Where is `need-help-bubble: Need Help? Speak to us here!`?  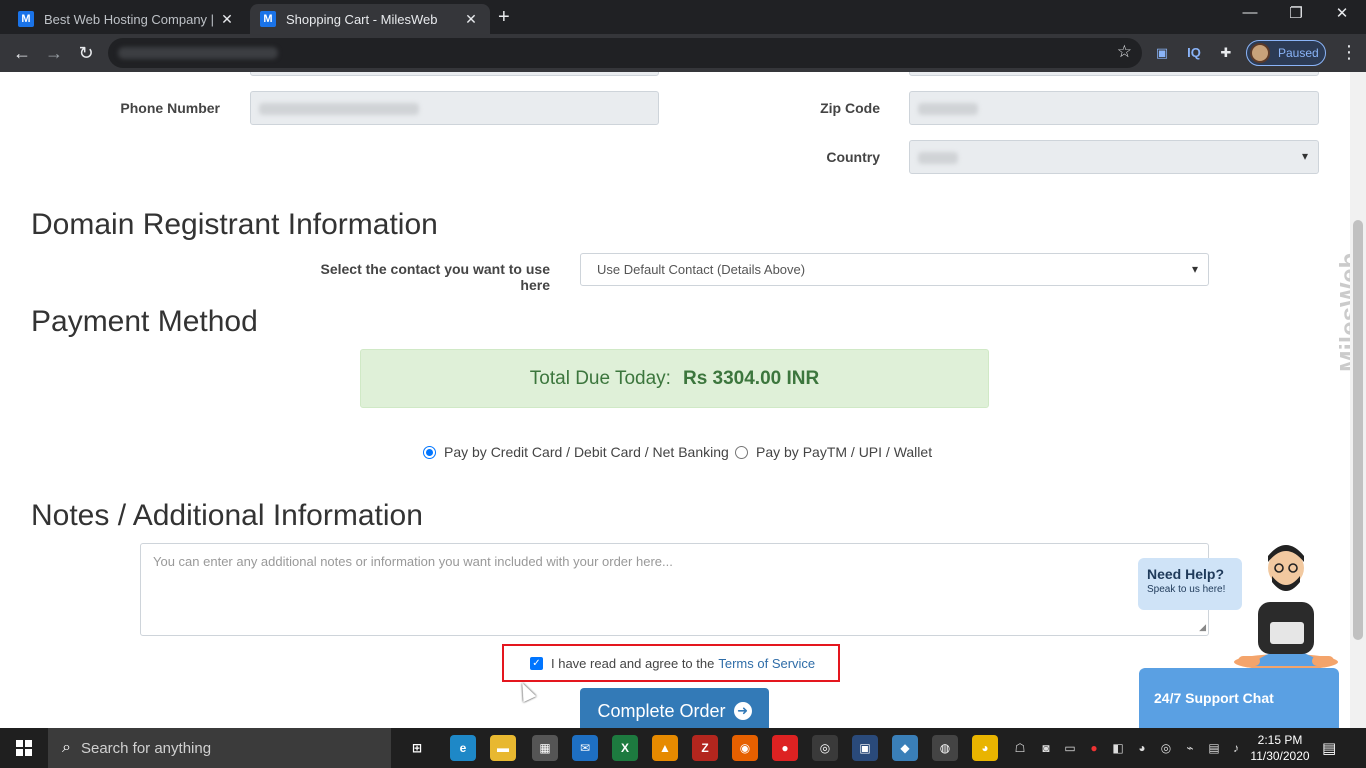 need-help-bubble: Need Help? Speak to us here! is located at coordinates (1190, 584).